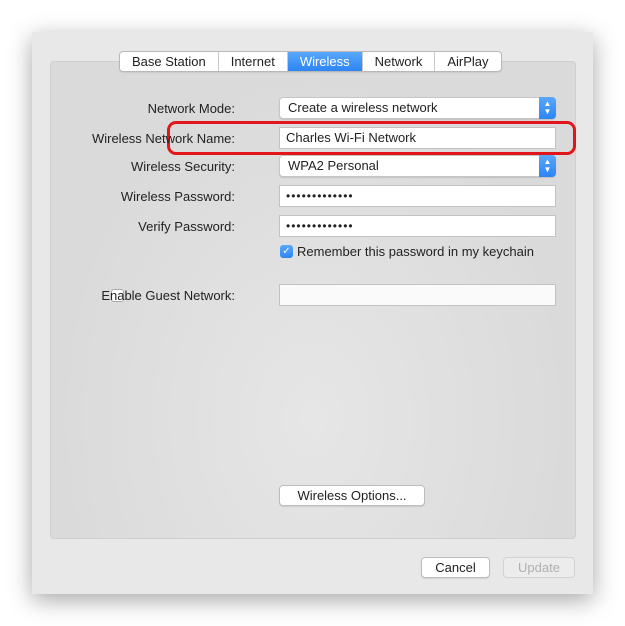 The height and width of the screenshot is (626, 625). Describe the element at coordinates (417, 295) in the screenshot. I see `guest-network-input` at that location.